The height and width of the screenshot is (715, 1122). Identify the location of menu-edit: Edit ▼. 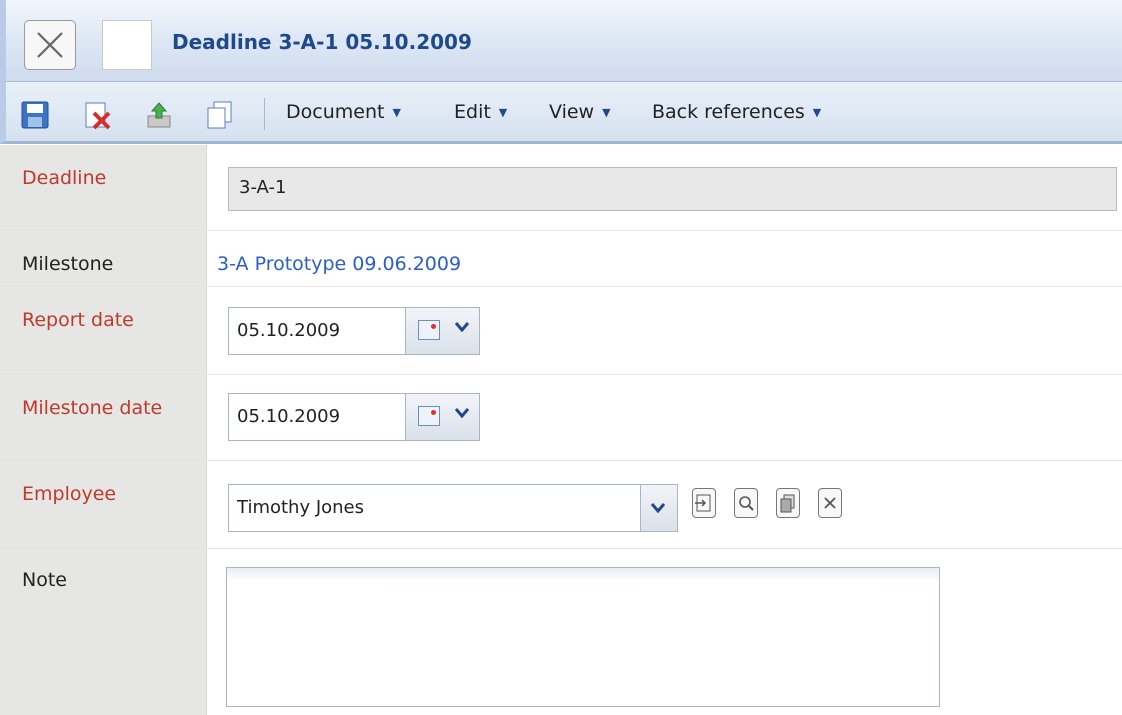
(480, 112).